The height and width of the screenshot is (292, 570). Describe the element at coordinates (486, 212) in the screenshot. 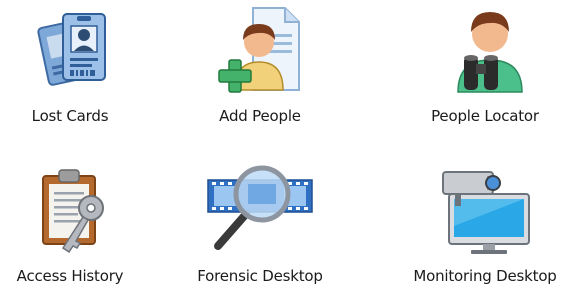

I see `camera-monitor-icon` at that location.